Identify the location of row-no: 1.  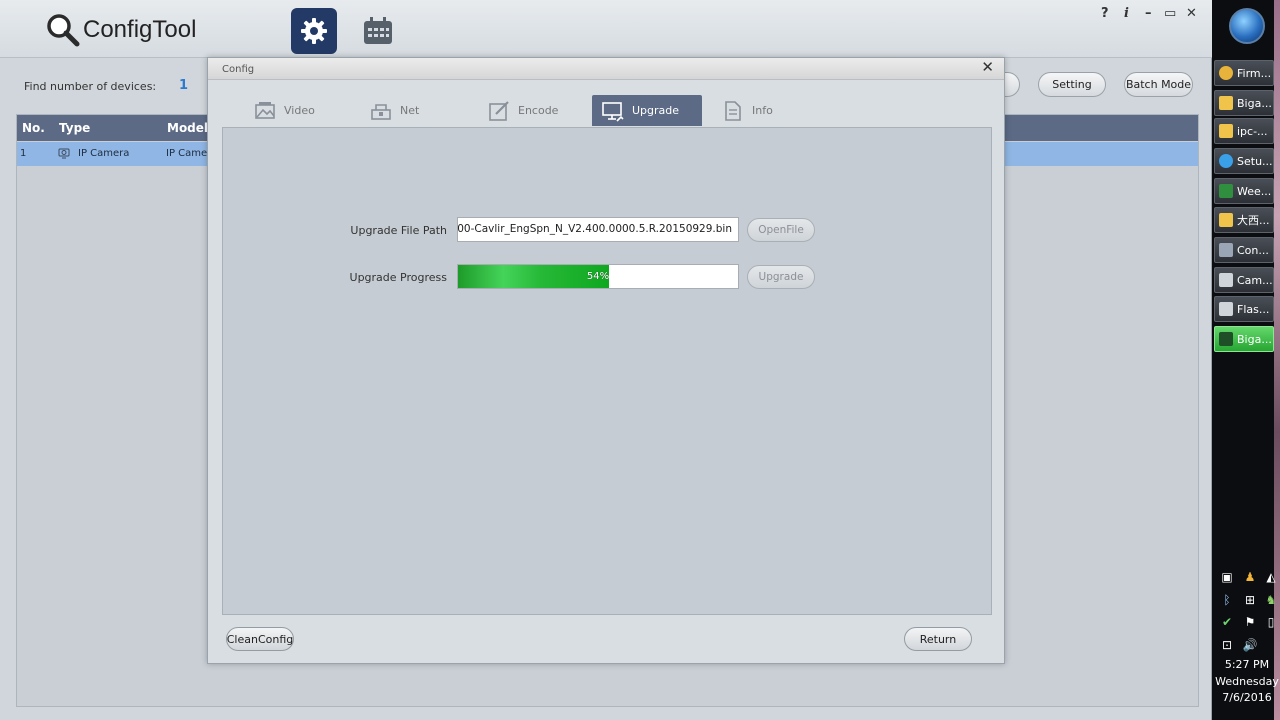
(23, 153).